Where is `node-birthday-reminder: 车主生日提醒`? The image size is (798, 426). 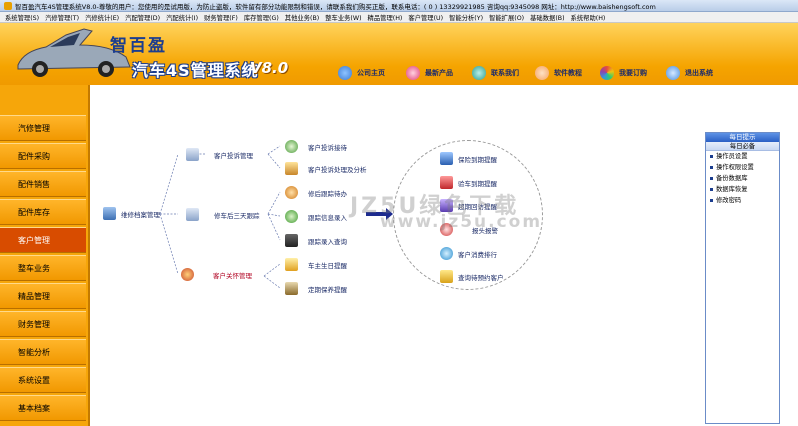 node-birthday-reminder: 车主生日提醒 is located at coordinates (316, 264).